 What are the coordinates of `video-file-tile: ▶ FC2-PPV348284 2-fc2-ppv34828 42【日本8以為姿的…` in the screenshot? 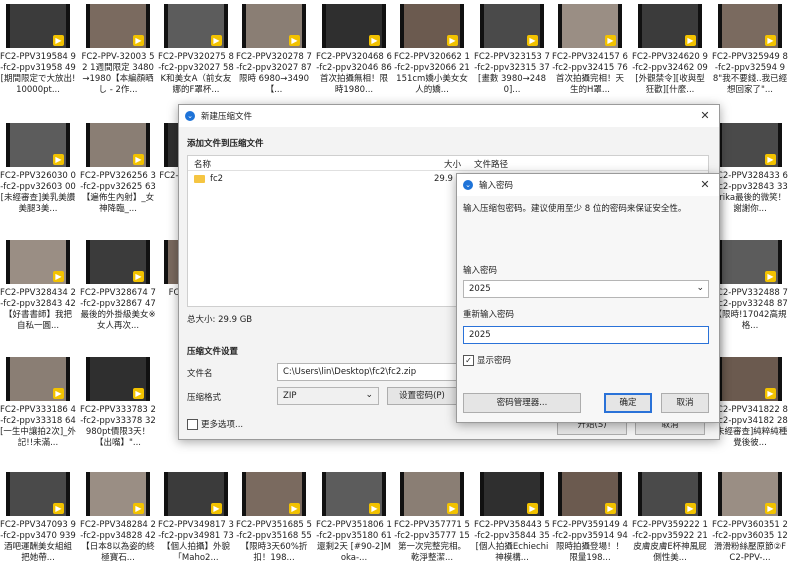 It's located at (118, 526).